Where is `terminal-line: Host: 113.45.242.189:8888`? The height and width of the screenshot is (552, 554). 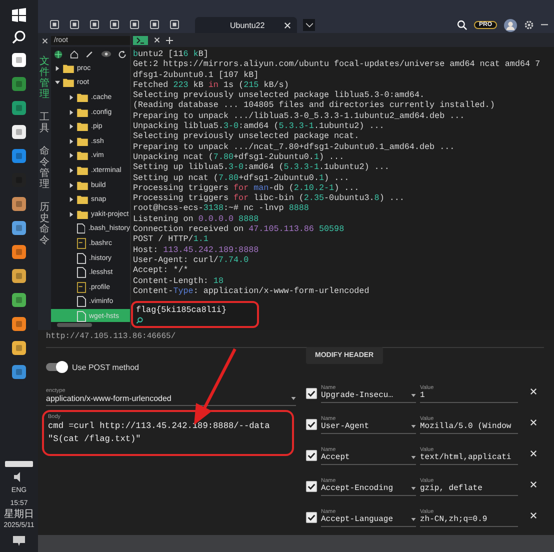
terminal-line: Host: 113.45.242.189:8888 is located at coordinates (196, 249).